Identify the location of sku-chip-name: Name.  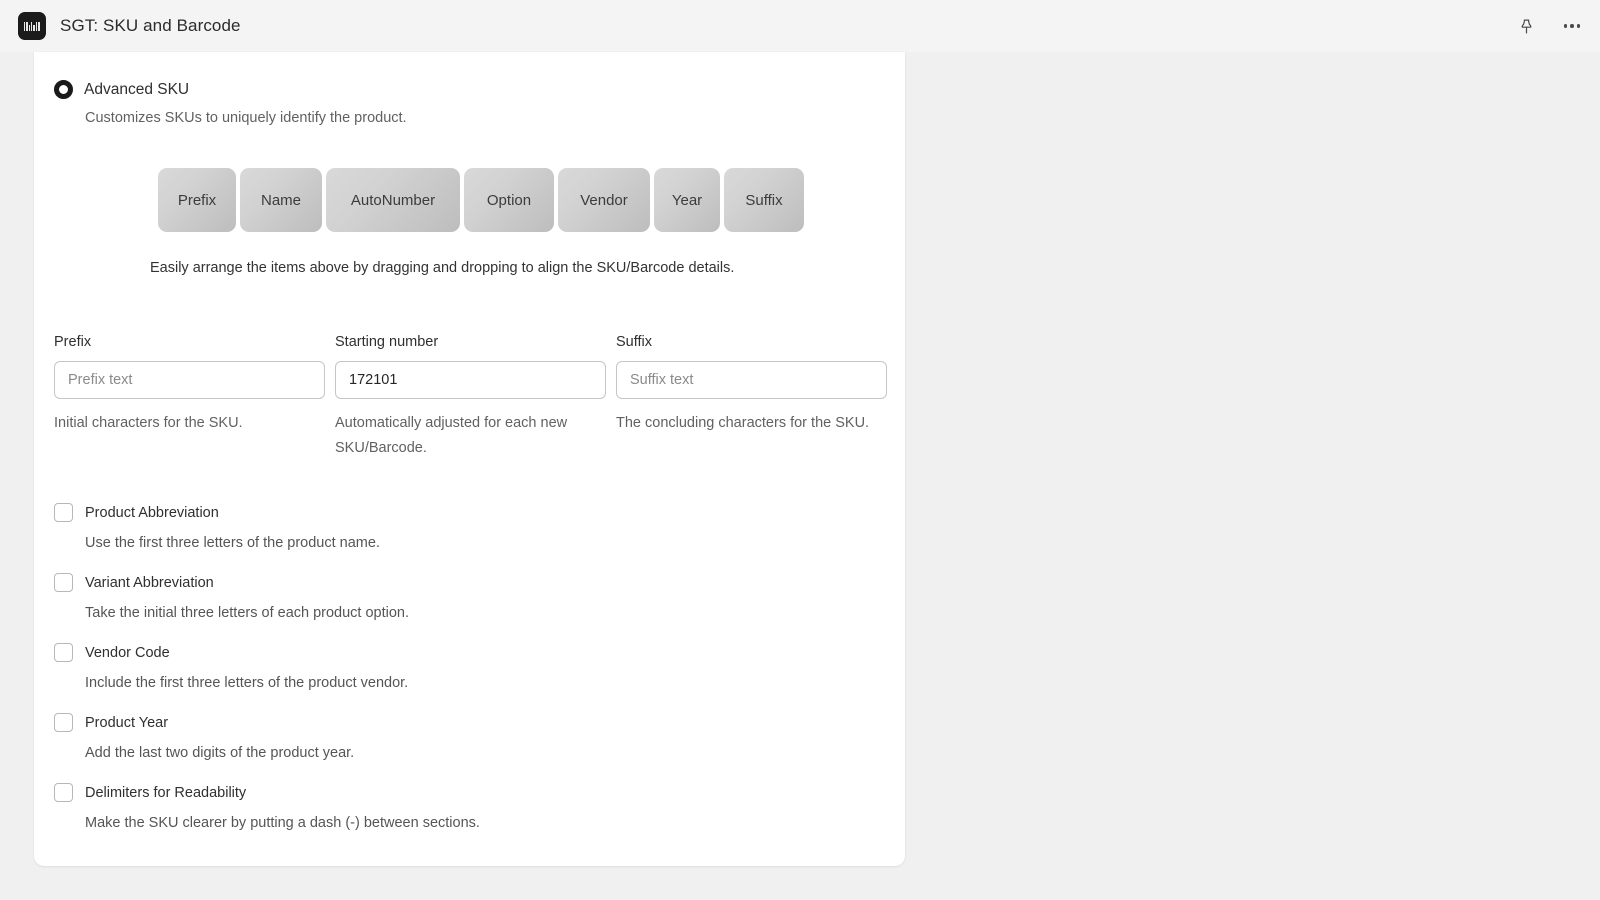
(281, 200).